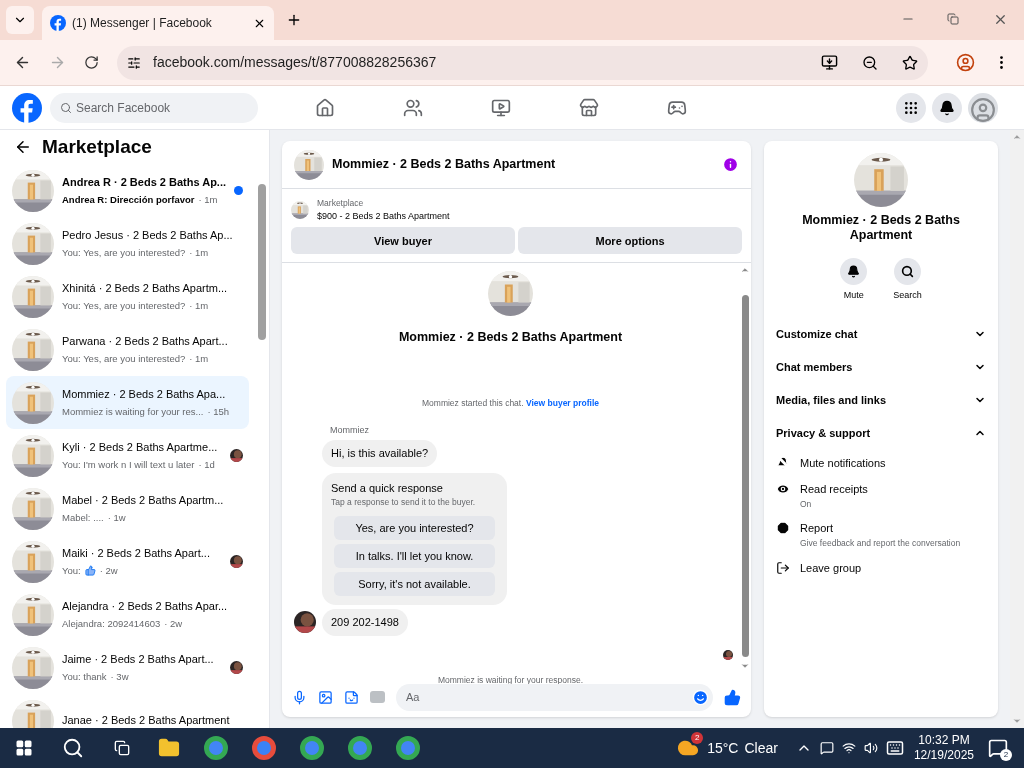 The height and width of the screenshot is (768, 1024). I want to click on message-bubble: 209 202-1498, so click(365, 622).